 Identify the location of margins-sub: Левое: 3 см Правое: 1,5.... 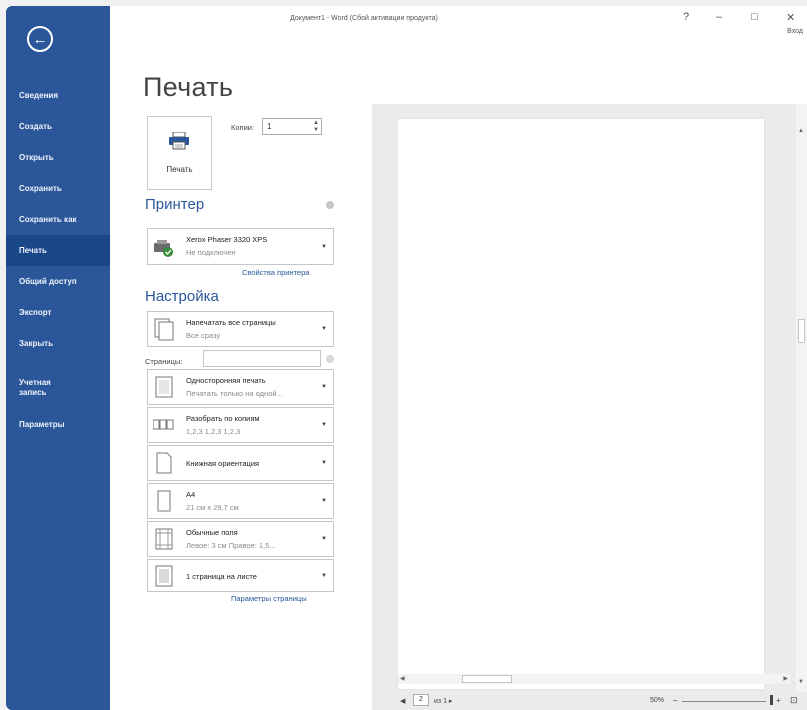
(231, 545).